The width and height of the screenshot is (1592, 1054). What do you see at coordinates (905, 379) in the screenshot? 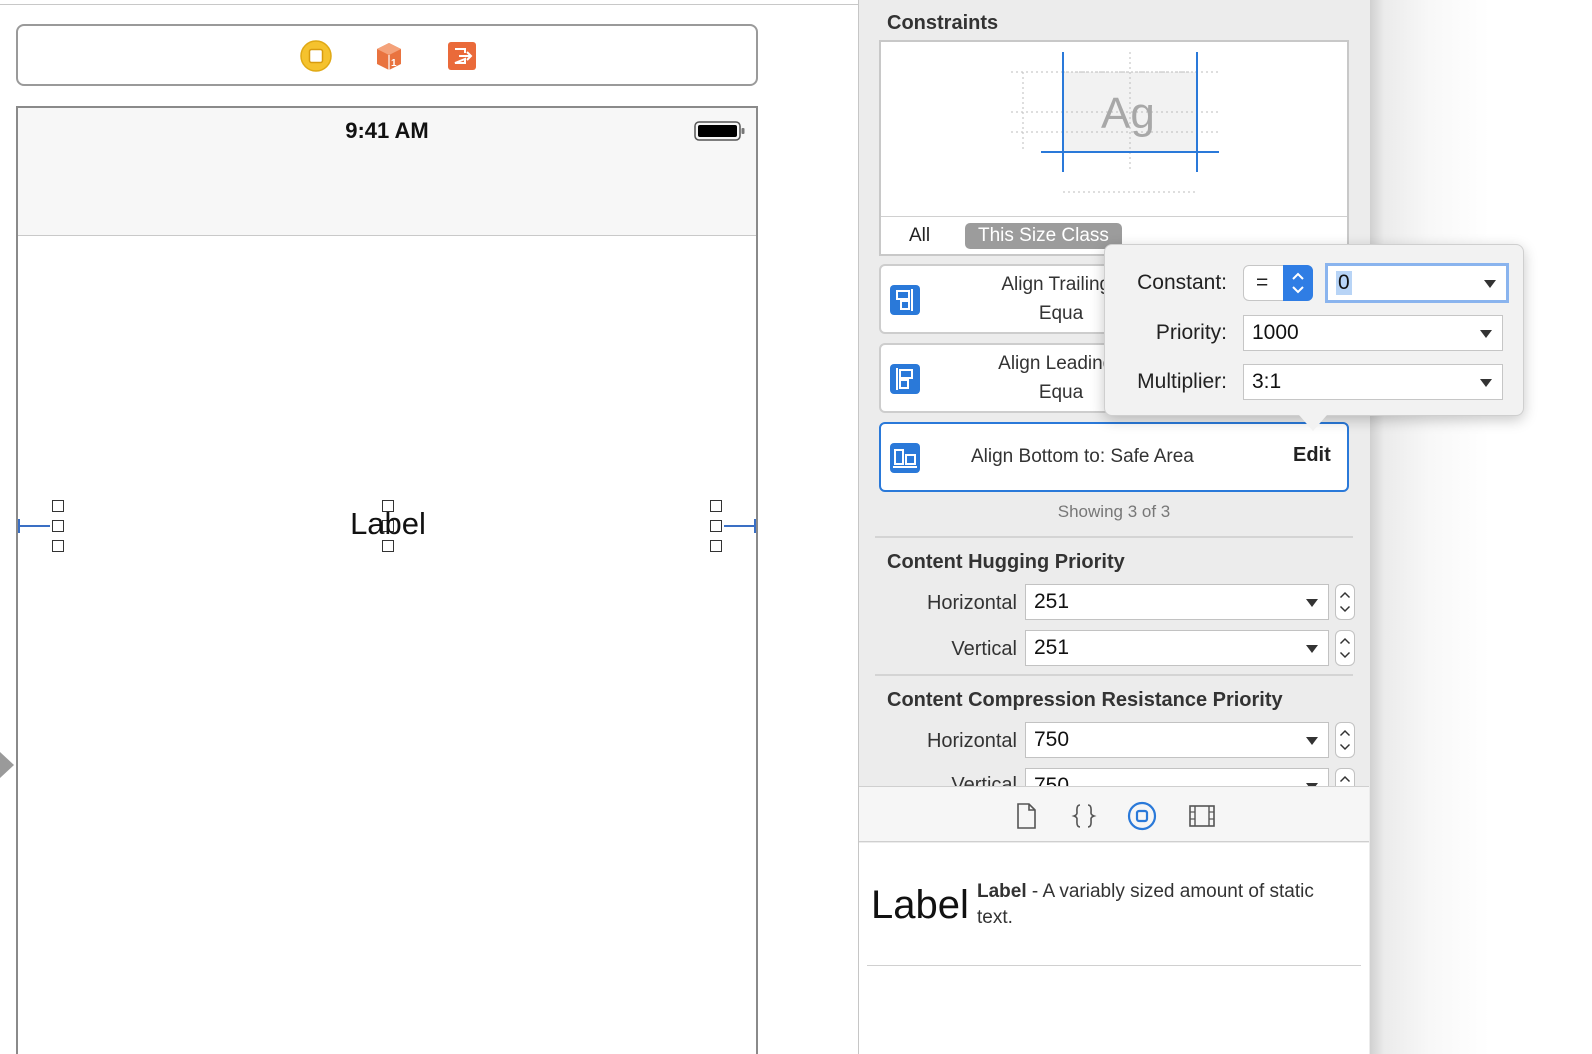
I see `align-leading-icon` at bounding box center [905, 379].